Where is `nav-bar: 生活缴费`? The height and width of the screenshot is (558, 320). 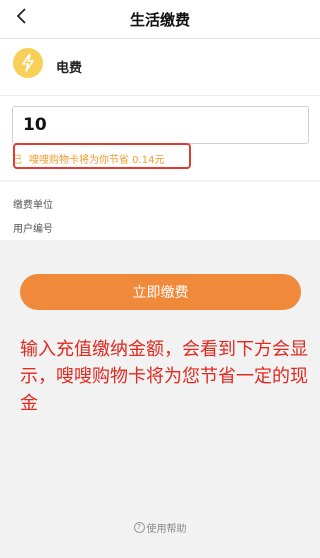
nav-bar: 生活缴费 is located at coordinates (160, 19).